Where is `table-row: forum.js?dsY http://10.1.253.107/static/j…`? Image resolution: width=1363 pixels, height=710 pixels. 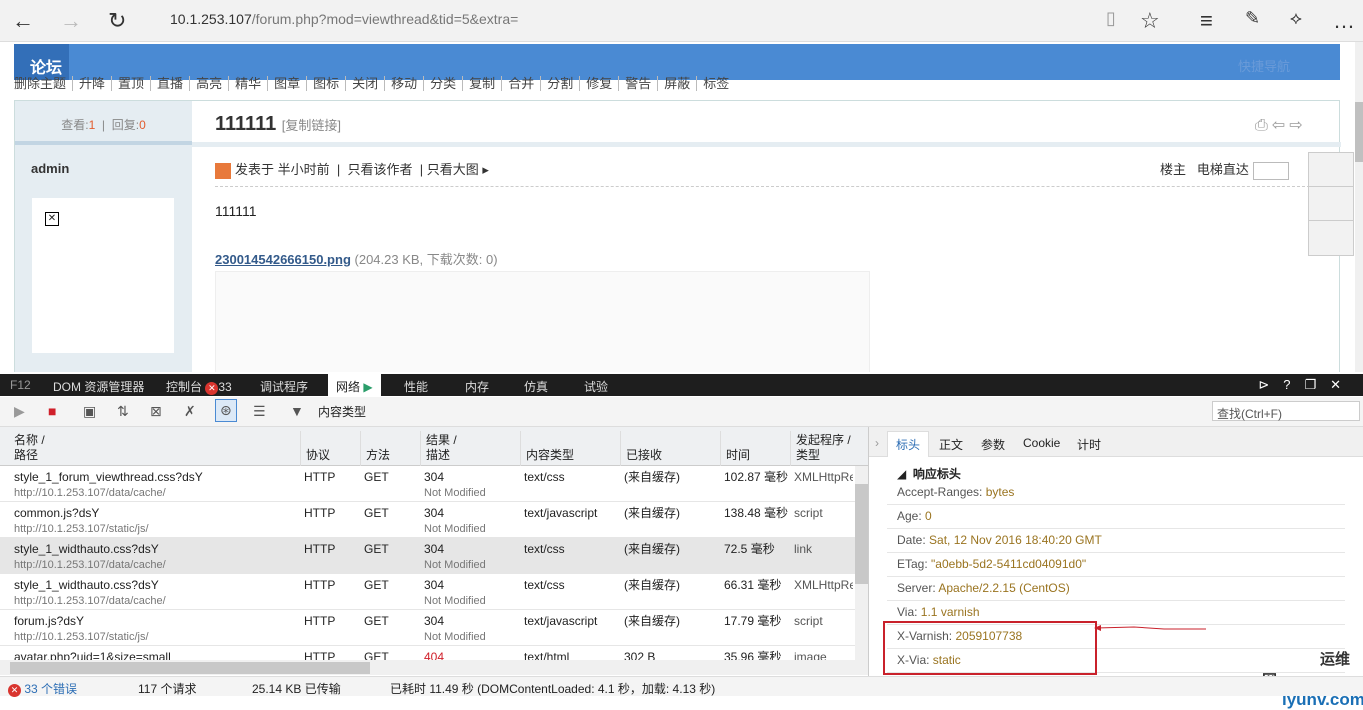 table-row: forum.js?dsY http://10.1.253.107/static/j… is located at coordinates (427, 628).